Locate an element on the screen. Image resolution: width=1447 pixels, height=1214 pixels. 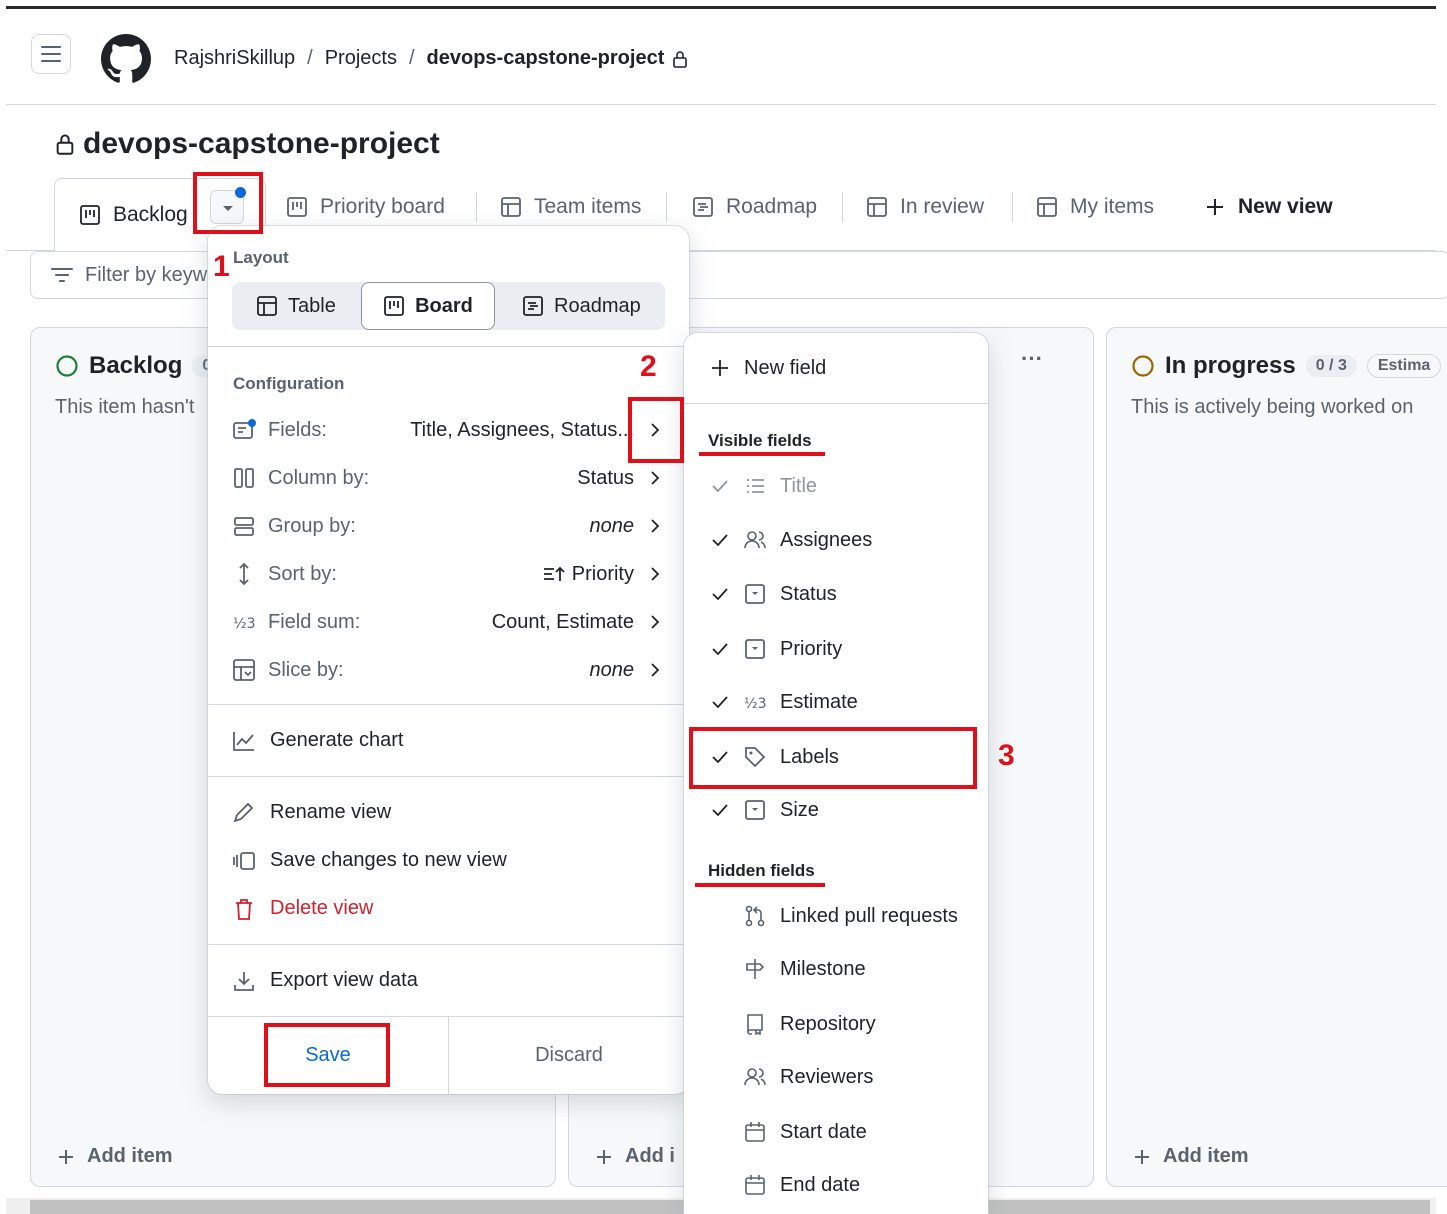
breadcrumb-project-link: devops-capstone-project is located at coordinates (546, 58).